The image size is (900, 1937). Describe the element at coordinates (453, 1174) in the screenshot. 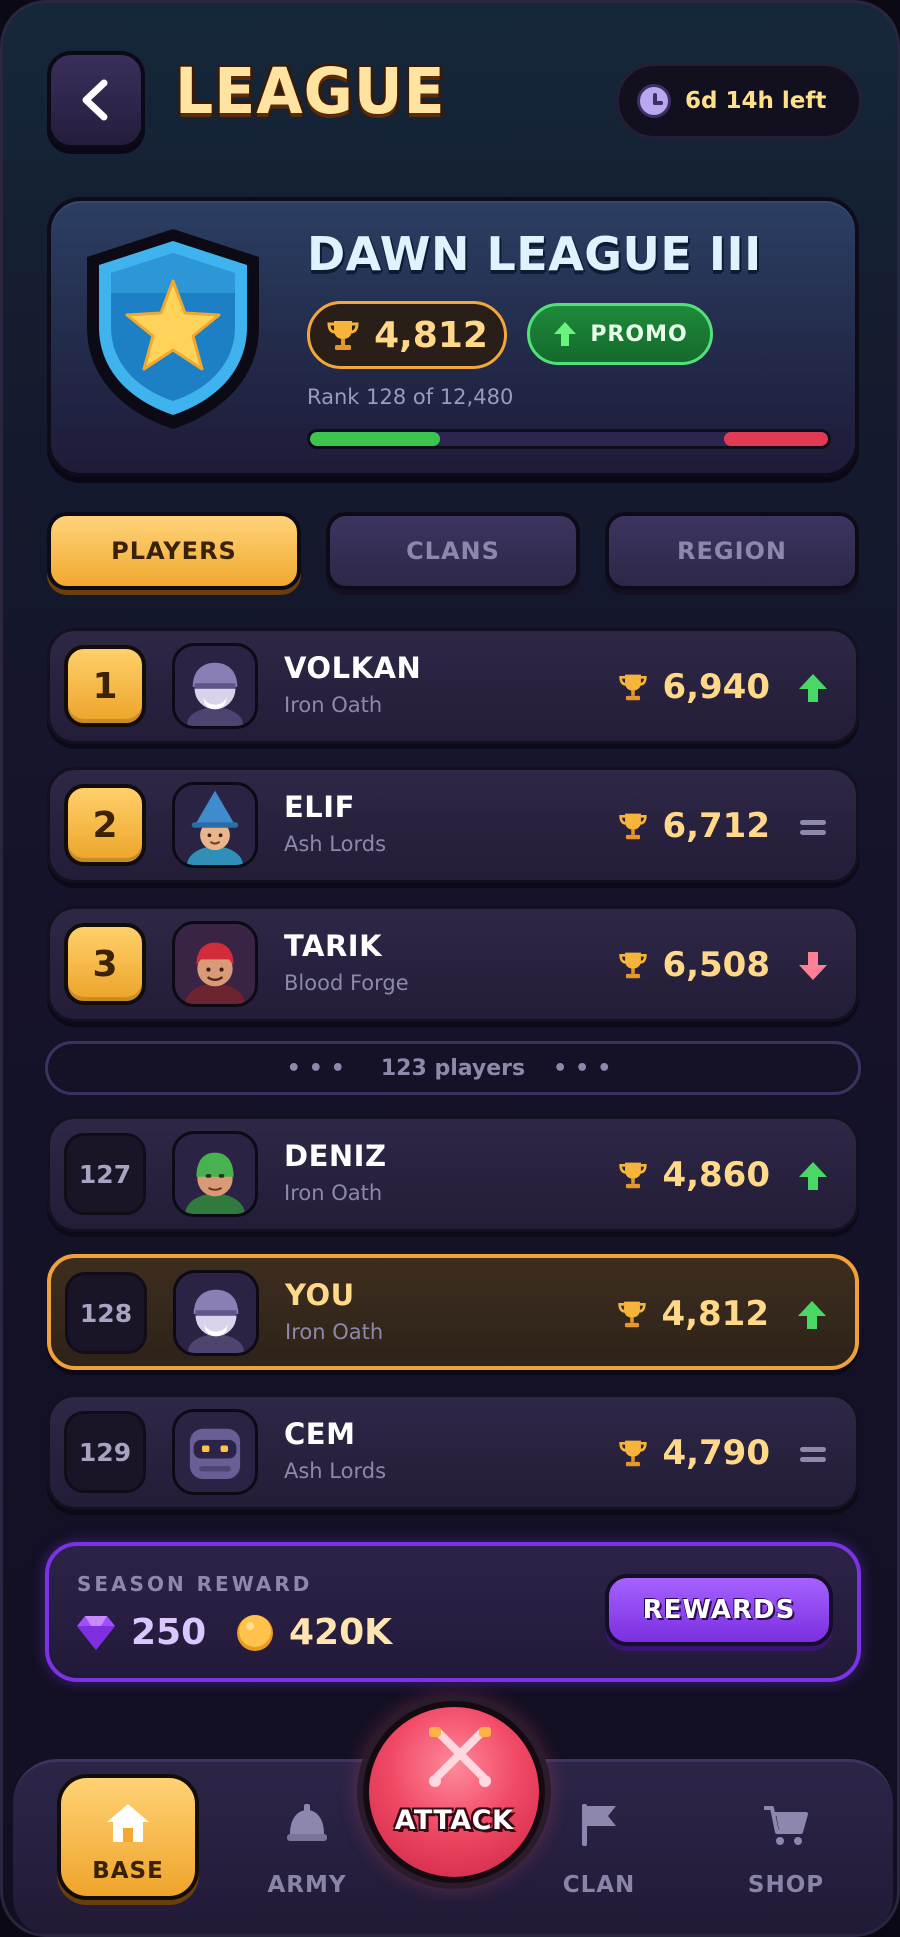

I see `leaderboard-row: 127 DENIZ Iron Oath 4,860` at that location.